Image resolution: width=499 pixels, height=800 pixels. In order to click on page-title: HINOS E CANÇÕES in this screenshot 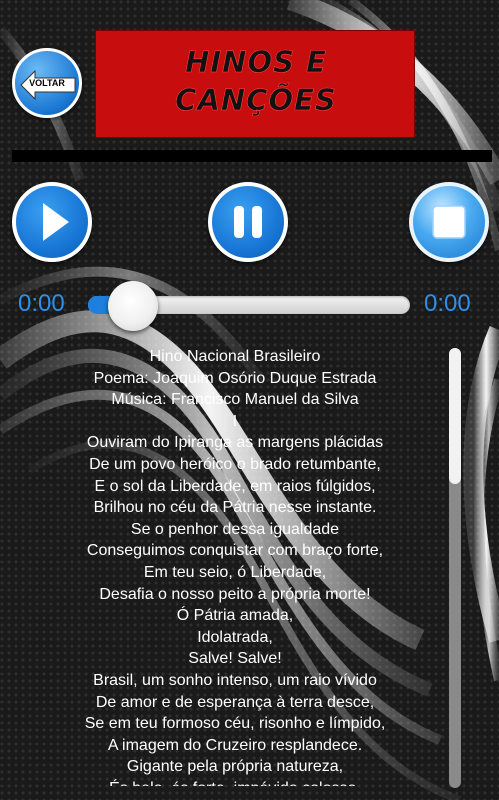, I will do `click(256, 81)`.